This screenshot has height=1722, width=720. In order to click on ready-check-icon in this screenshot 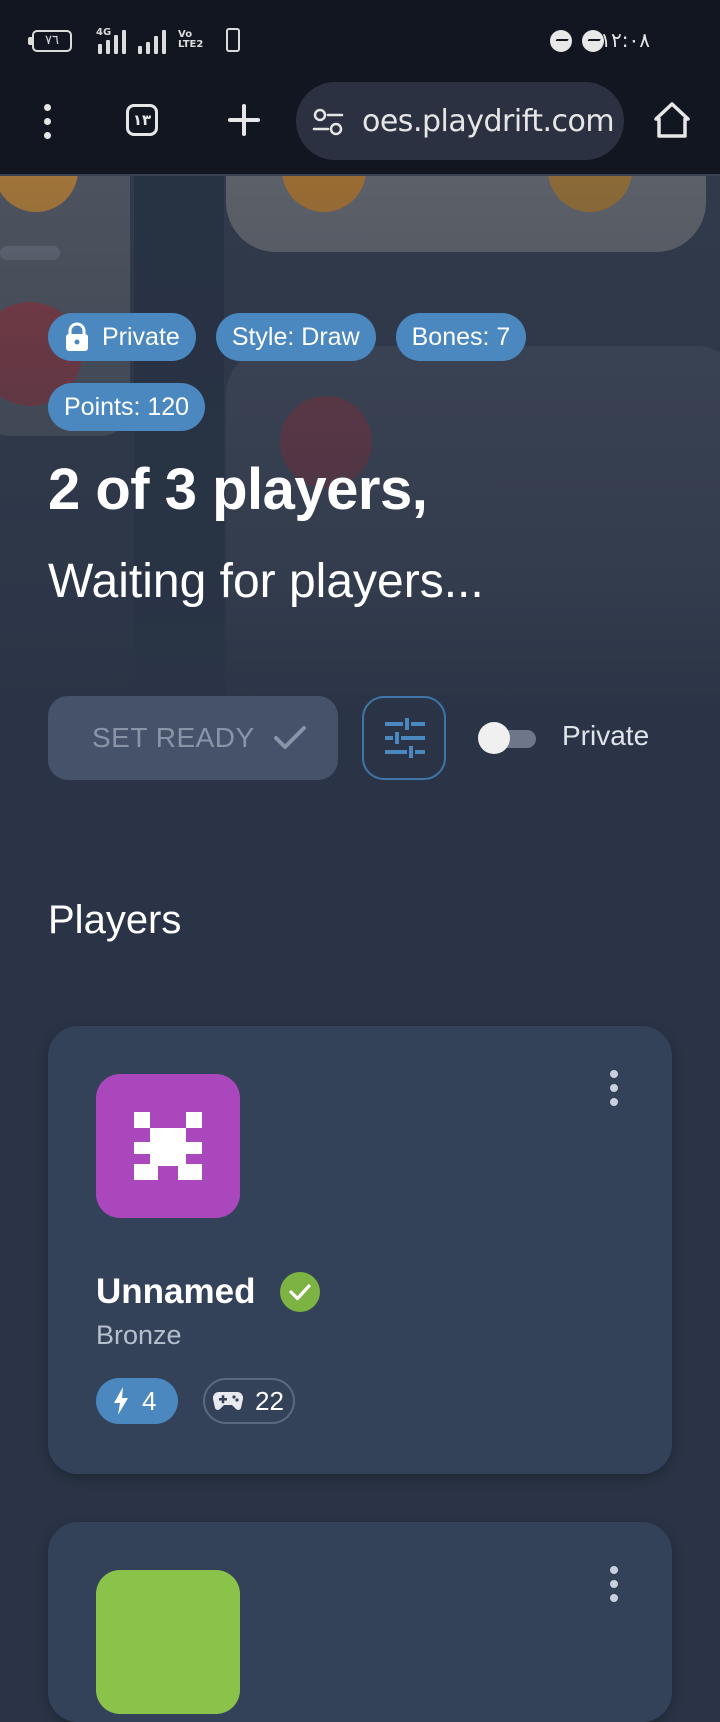, I will do `click(300, 1292)`.